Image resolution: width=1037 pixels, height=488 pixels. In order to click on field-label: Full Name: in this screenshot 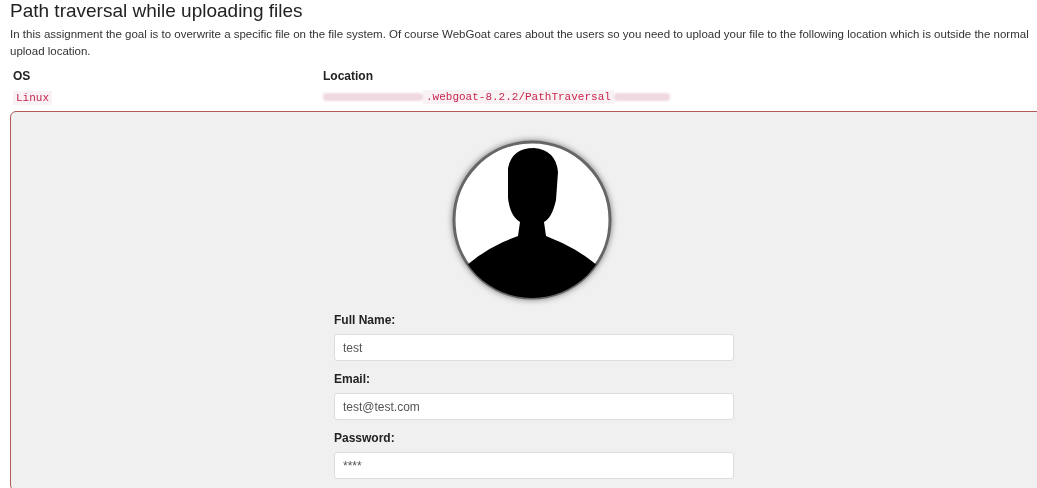, I will do `click(365, 320)`.